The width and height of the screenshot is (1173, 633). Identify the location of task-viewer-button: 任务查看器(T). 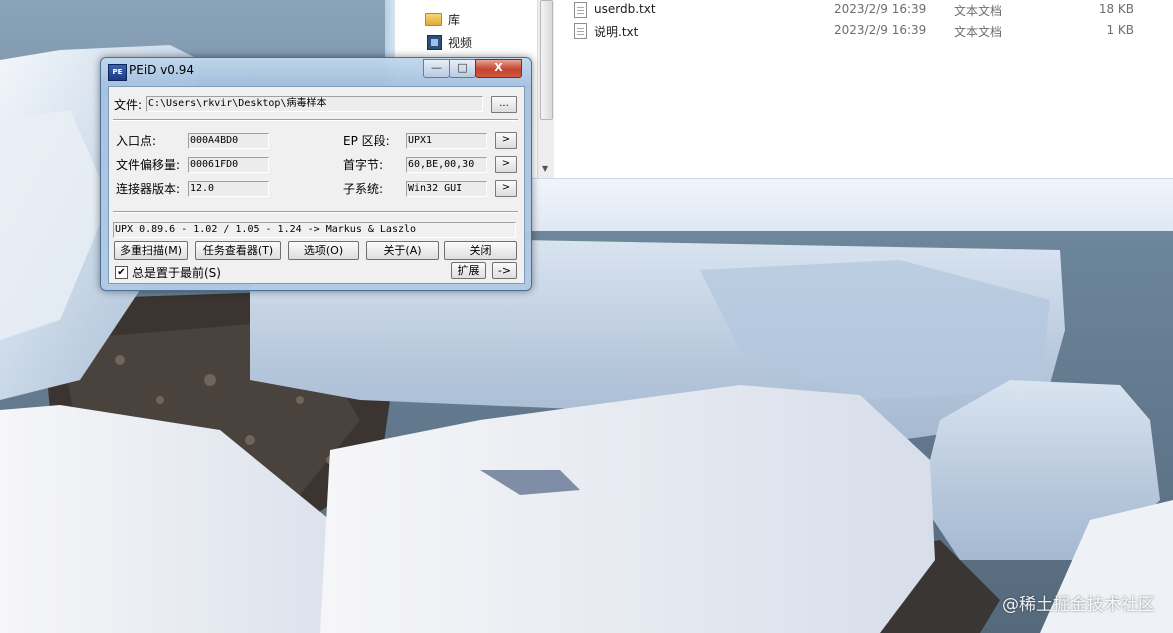
(238, 250).